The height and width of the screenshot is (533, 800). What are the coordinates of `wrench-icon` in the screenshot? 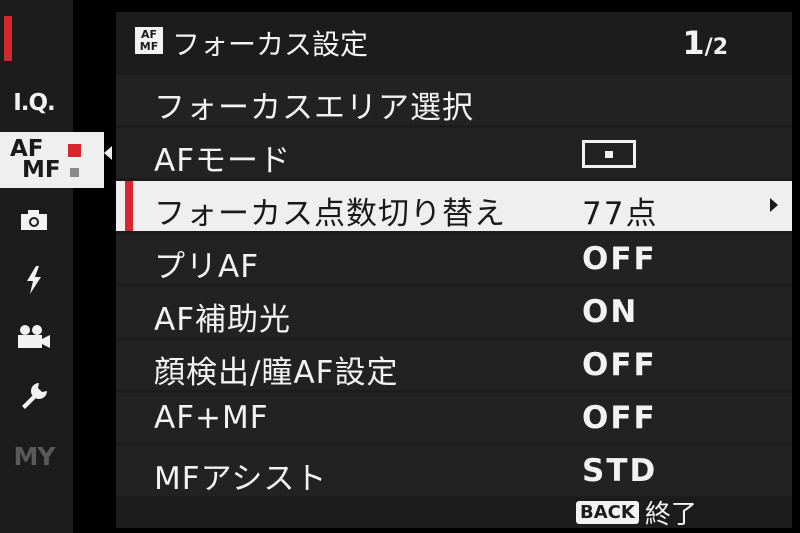 It's located at (34, 396).